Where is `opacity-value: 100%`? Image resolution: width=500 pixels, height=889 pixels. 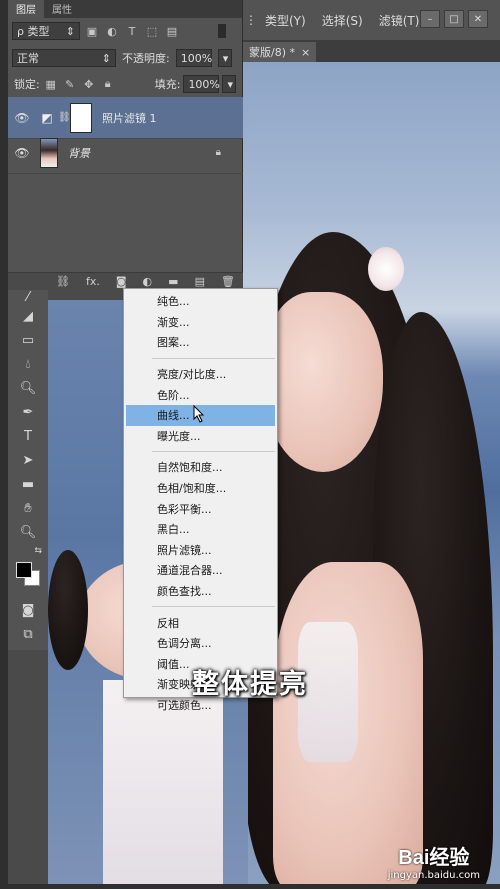
opacity-value: 100% is located at coordinates (196, 58).